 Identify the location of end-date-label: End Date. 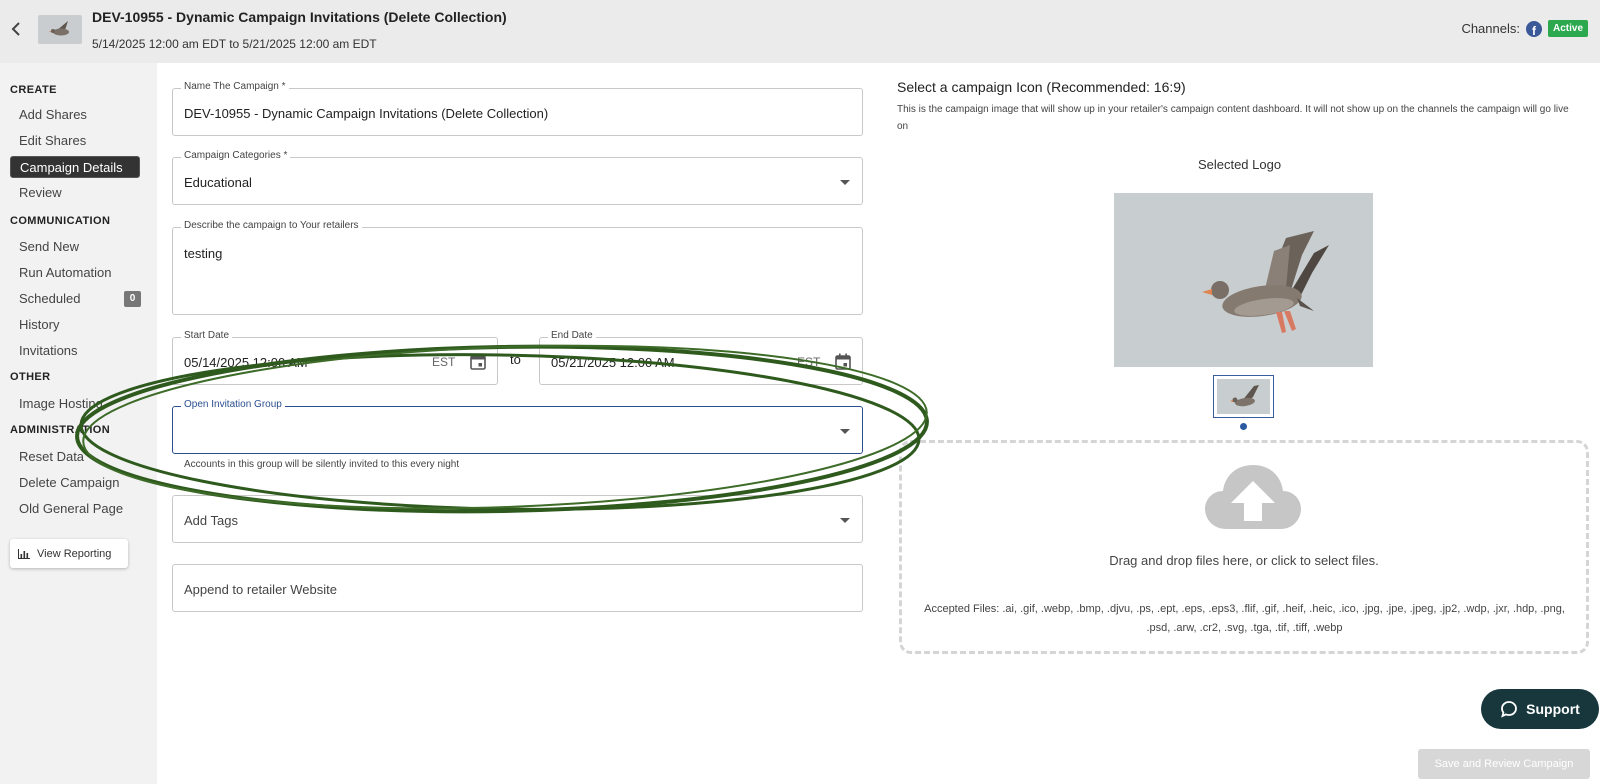
(572, 335).